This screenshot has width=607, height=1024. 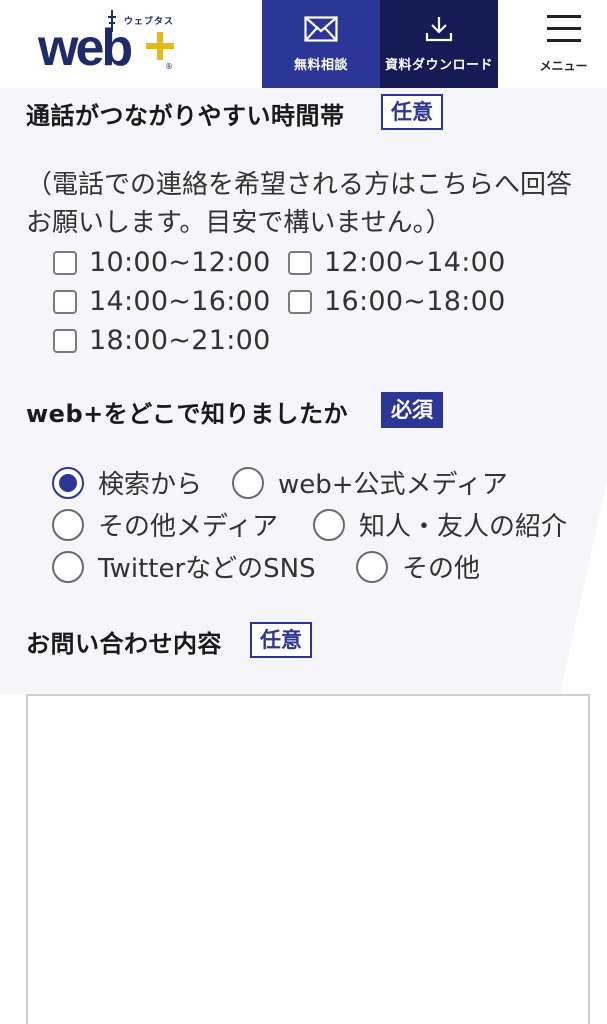 I want to click on mail-icon, so click(x=321, y=28).